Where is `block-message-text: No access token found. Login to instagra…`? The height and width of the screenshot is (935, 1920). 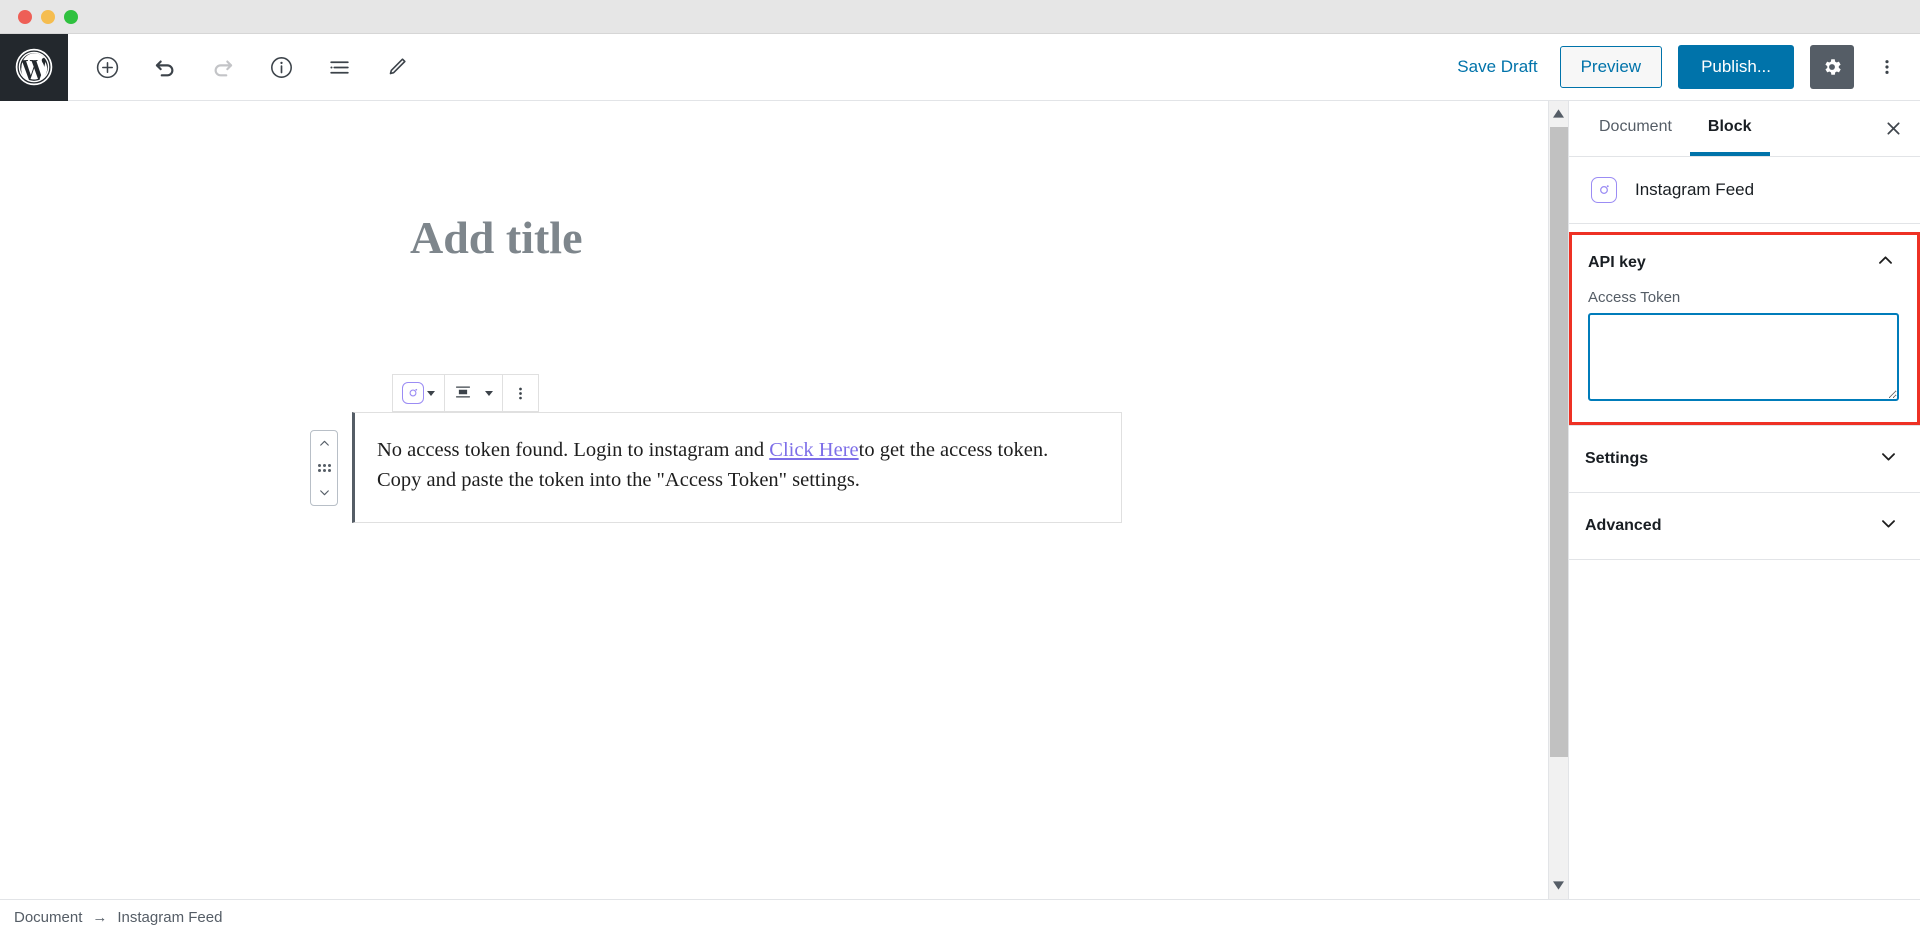 block-message-text: No access token found. Login to instagra… is located at coordinates (736, 465).